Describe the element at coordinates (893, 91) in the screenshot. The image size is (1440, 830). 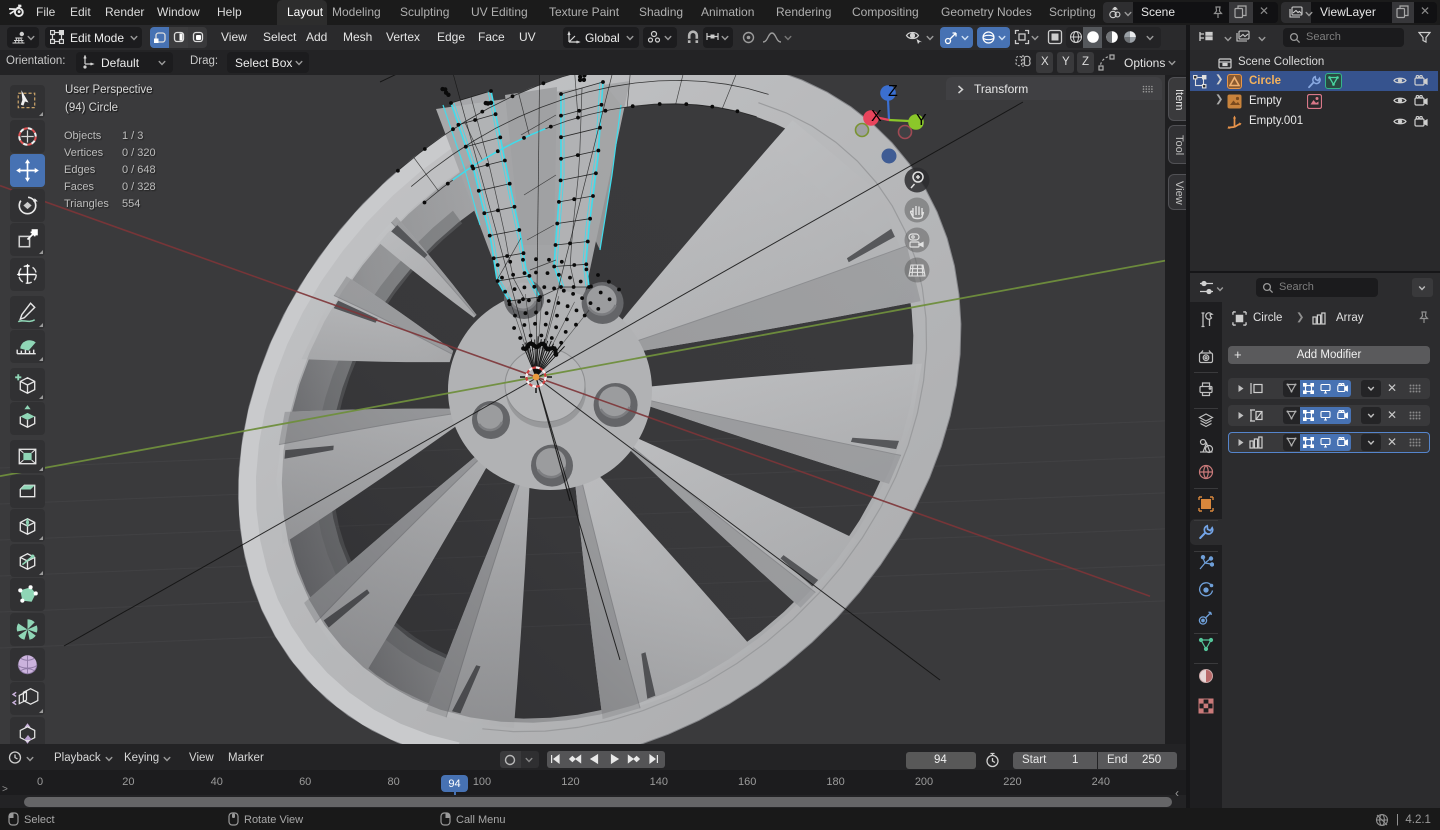
I see `svg-text: Z` at that location.